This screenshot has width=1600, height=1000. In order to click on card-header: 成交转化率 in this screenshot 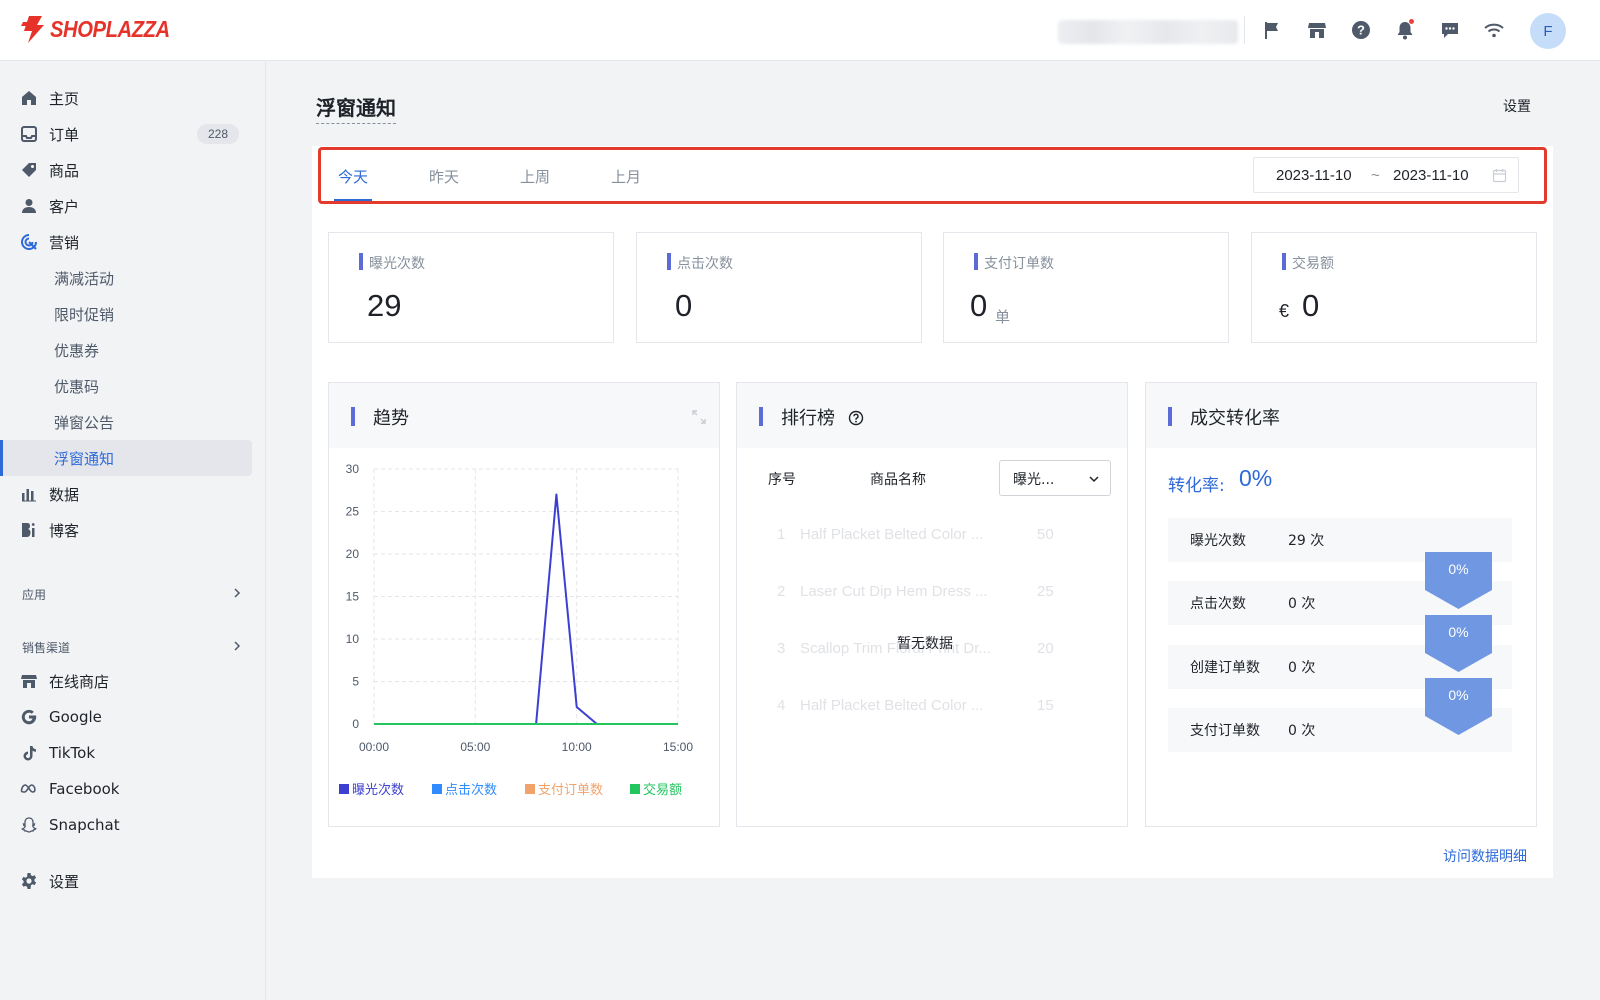, I will do `click(1341, 415)`.